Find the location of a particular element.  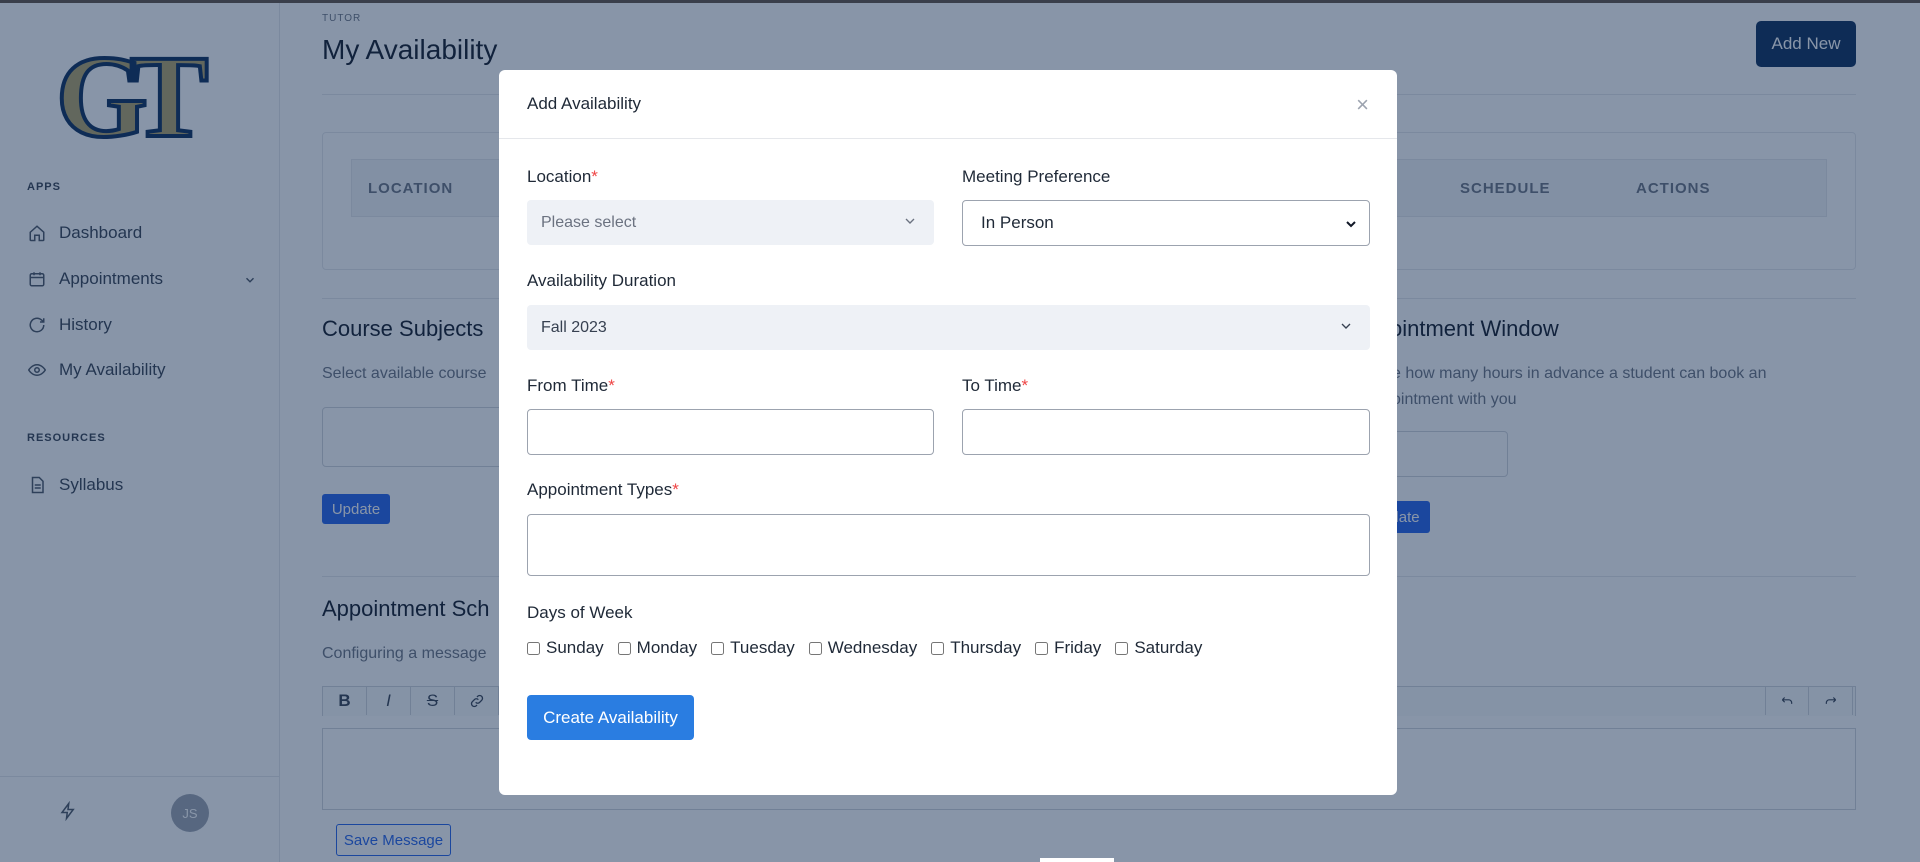

meeting-preference-select: In Person is located at coordinates (1166, 223).